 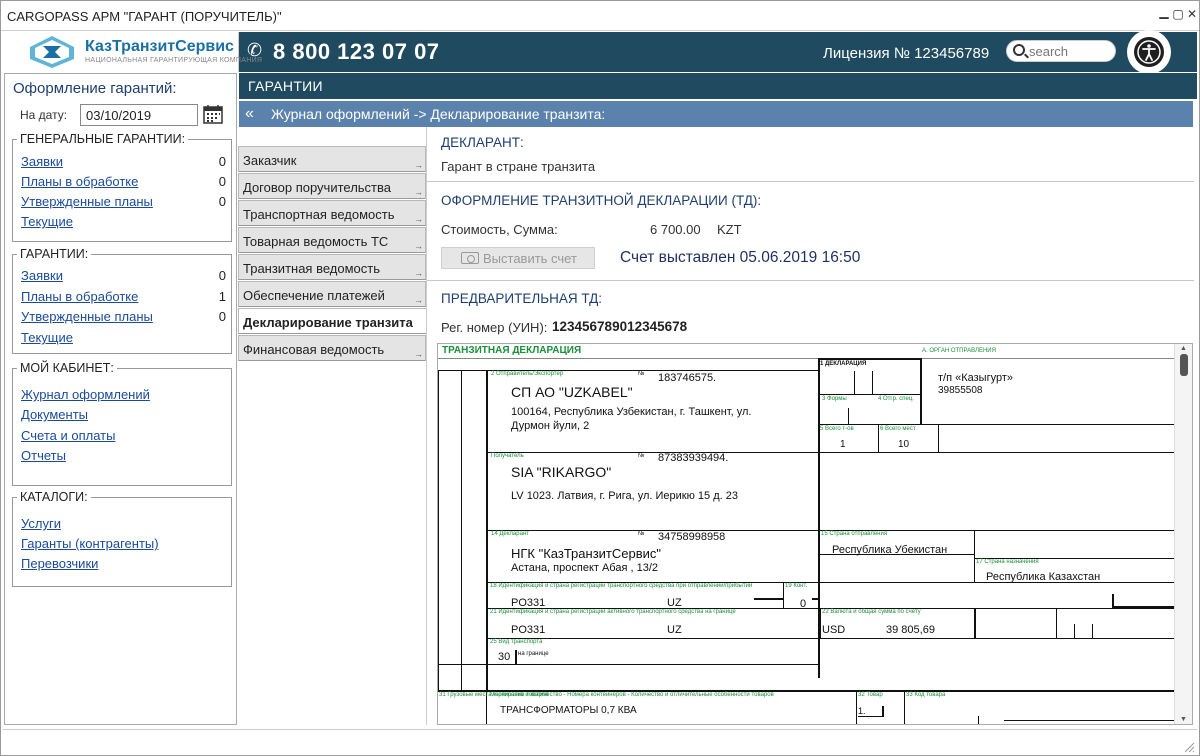 I want to click on tab-transit-declaration: Декларирование транзита, so click(x=332, y=321).